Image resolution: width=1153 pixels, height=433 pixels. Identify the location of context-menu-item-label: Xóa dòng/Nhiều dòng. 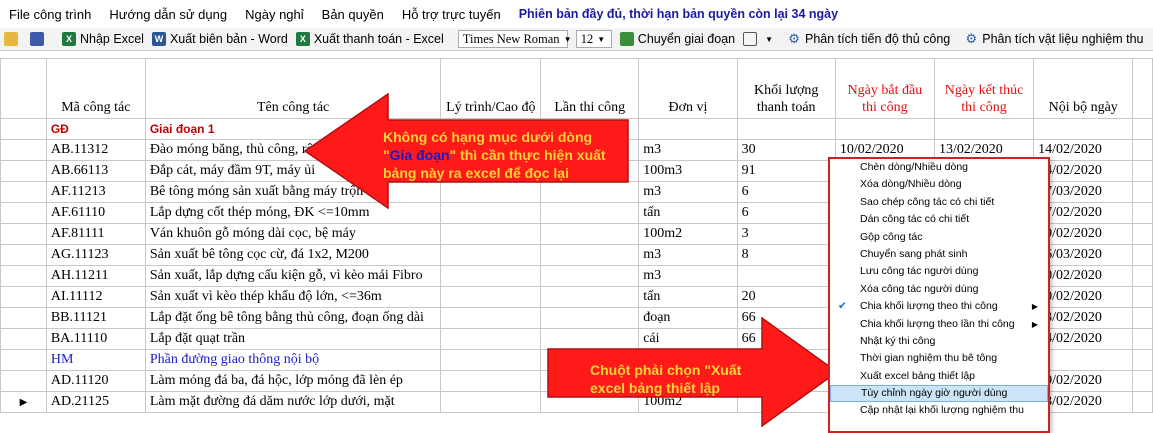
(911, 184).